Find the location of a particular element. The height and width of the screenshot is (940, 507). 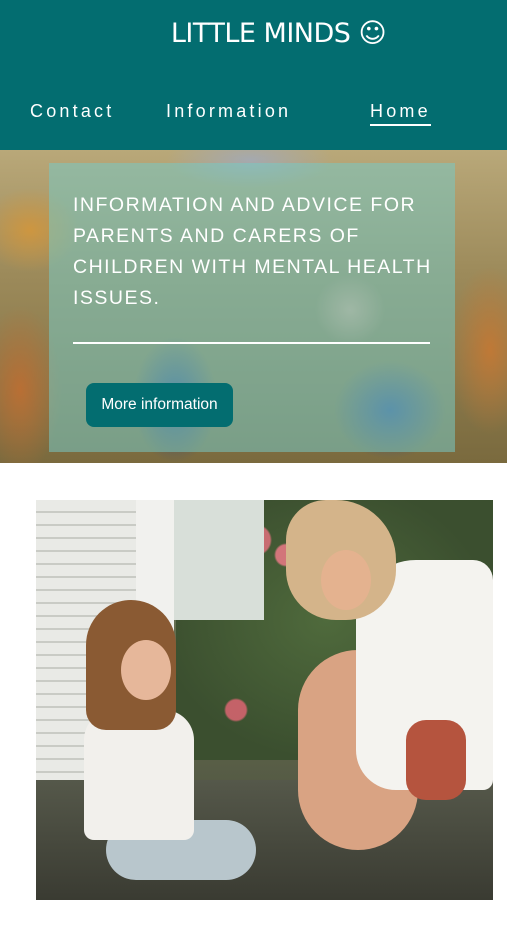

nav-item-contact: Contact is located at coordinates (72, 111).